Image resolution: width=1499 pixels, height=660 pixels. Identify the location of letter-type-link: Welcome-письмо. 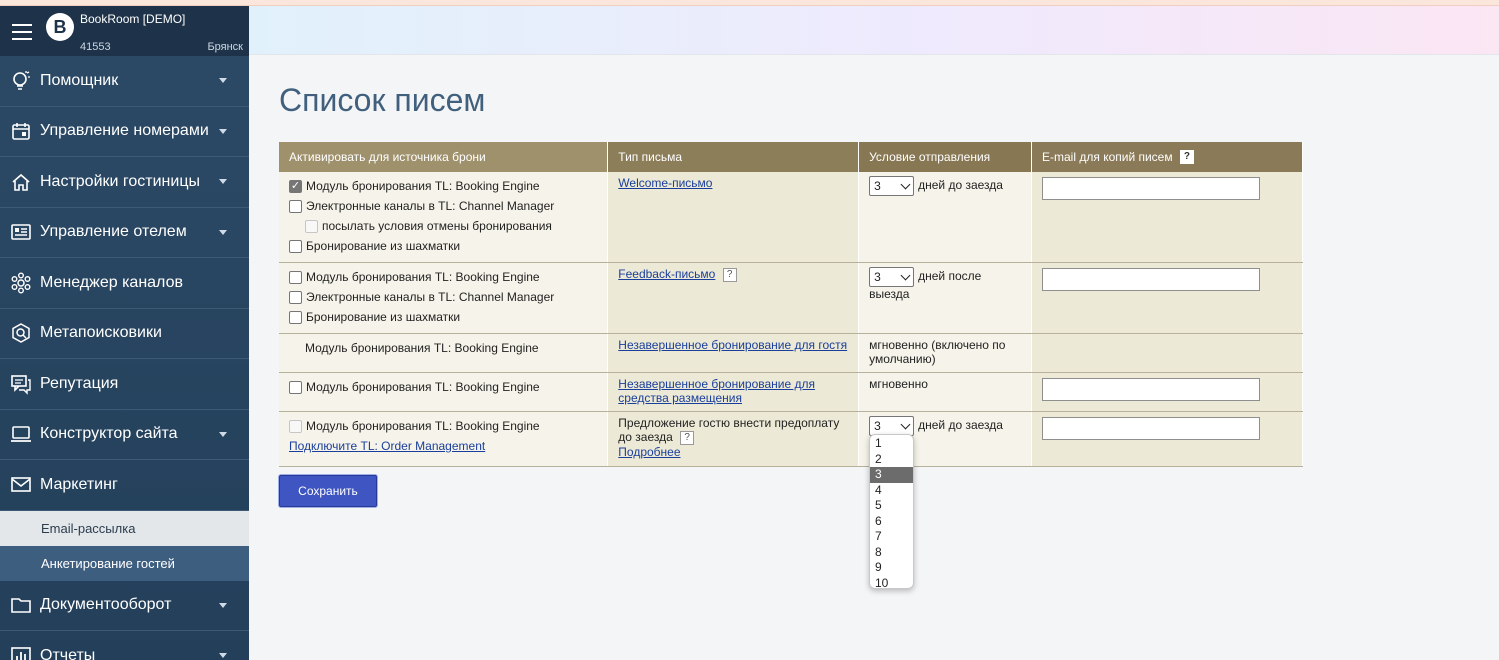
(665, 183).